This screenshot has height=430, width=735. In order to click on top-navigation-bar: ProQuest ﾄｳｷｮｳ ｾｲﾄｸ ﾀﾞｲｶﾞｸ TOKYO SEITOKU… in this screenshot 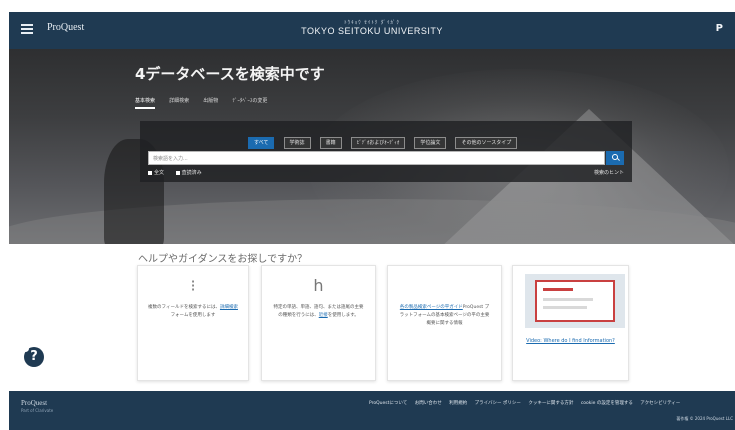, I will do `click(372, 30)`.